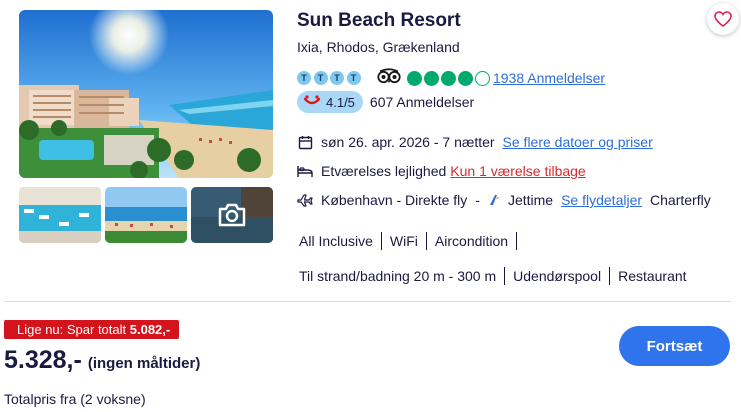 Image resolution: width=741 pixels, height=412 pixels. I want to click on facility-tag: WiFi, so click(404, 241).